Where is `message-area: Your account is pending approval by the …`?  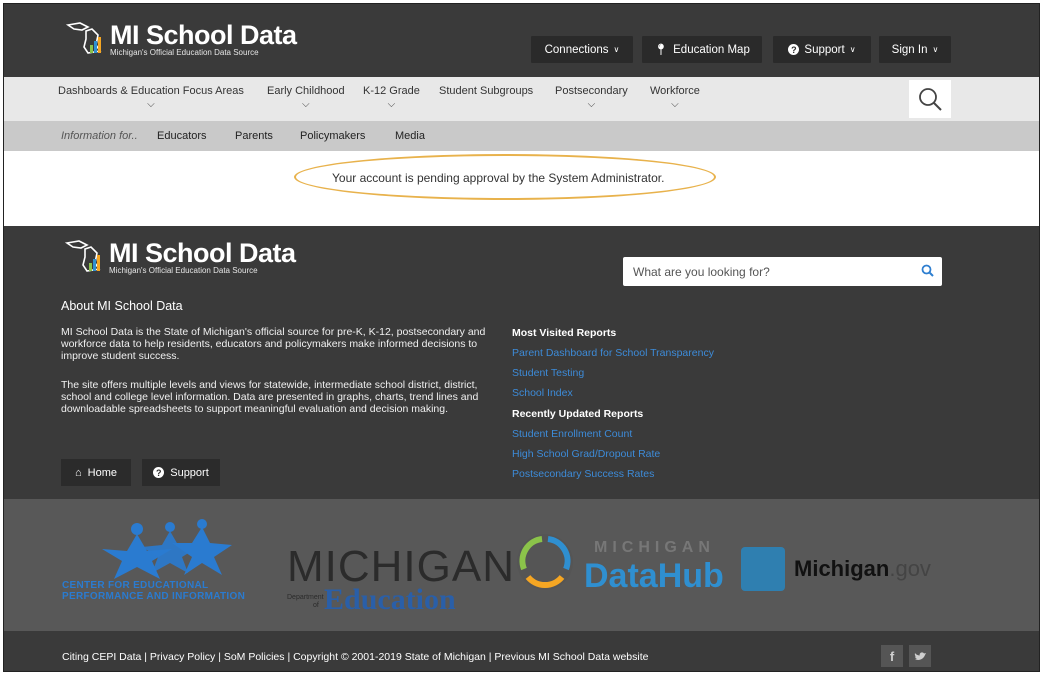 message-area: Your account is pending approval by the … is located at coordinates (521, 188).